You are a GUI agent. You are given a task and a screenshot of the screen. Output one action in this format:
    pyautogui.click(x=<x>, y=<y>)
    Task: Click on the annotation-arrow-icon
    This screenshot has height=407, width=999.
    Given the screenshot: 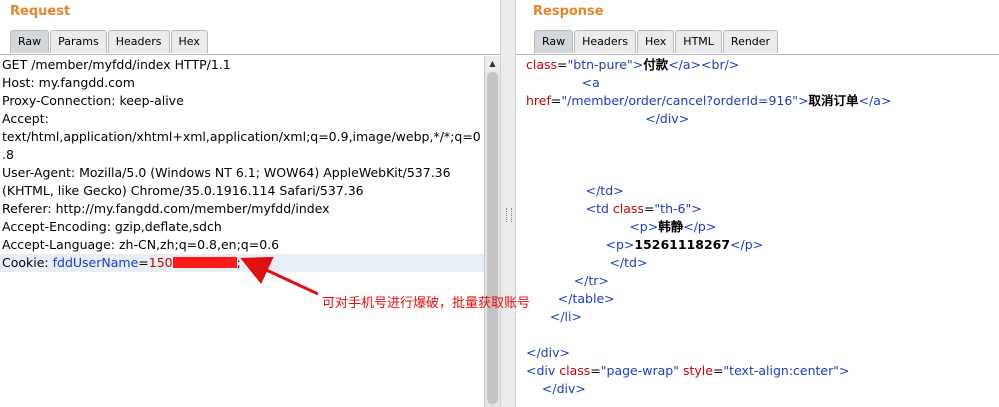 What is the action you would take?
    pyautogui.click(x=279, y=276)
    